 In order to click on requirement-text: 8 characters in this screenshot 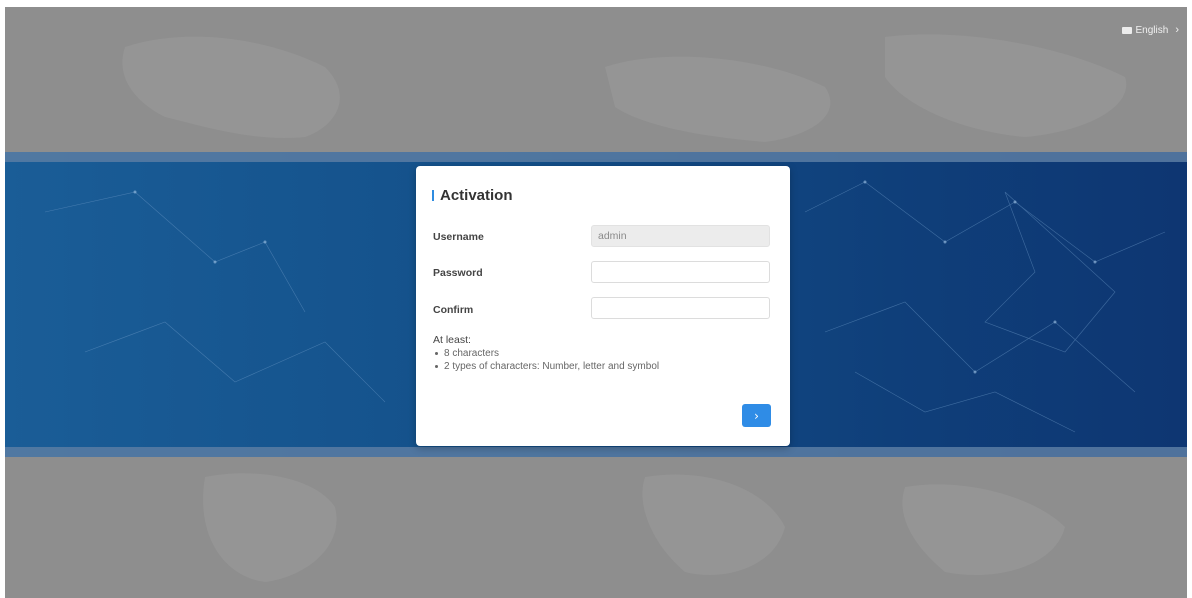, I will do `click(472, 353)`.